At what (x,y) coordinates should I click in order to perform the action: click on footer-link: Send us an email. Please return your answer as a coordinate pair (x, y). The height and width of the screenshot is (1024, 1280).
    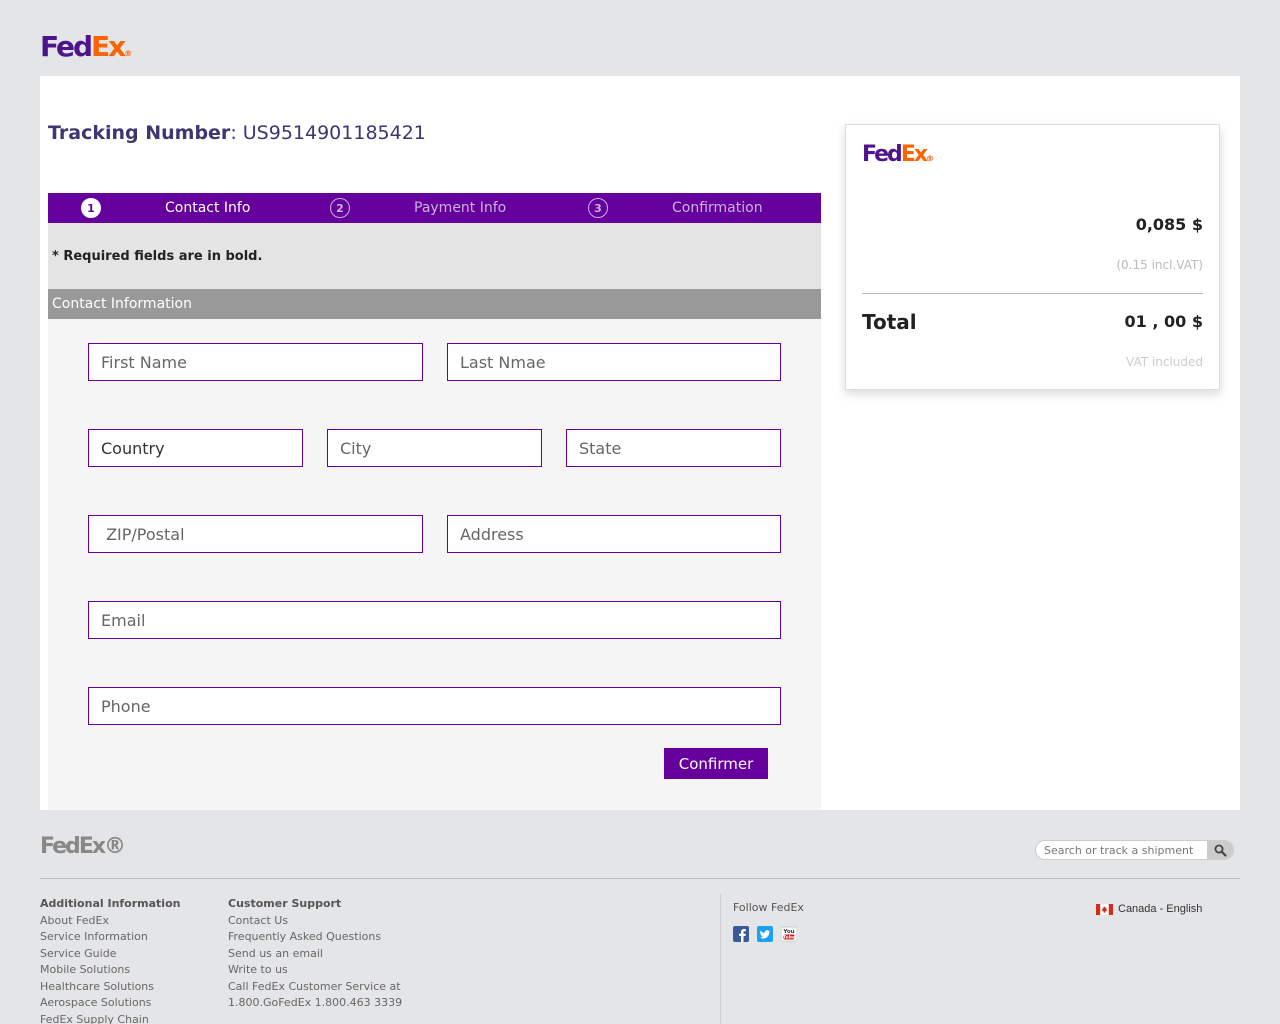
    Looking at the image, I should click on (315, 954).